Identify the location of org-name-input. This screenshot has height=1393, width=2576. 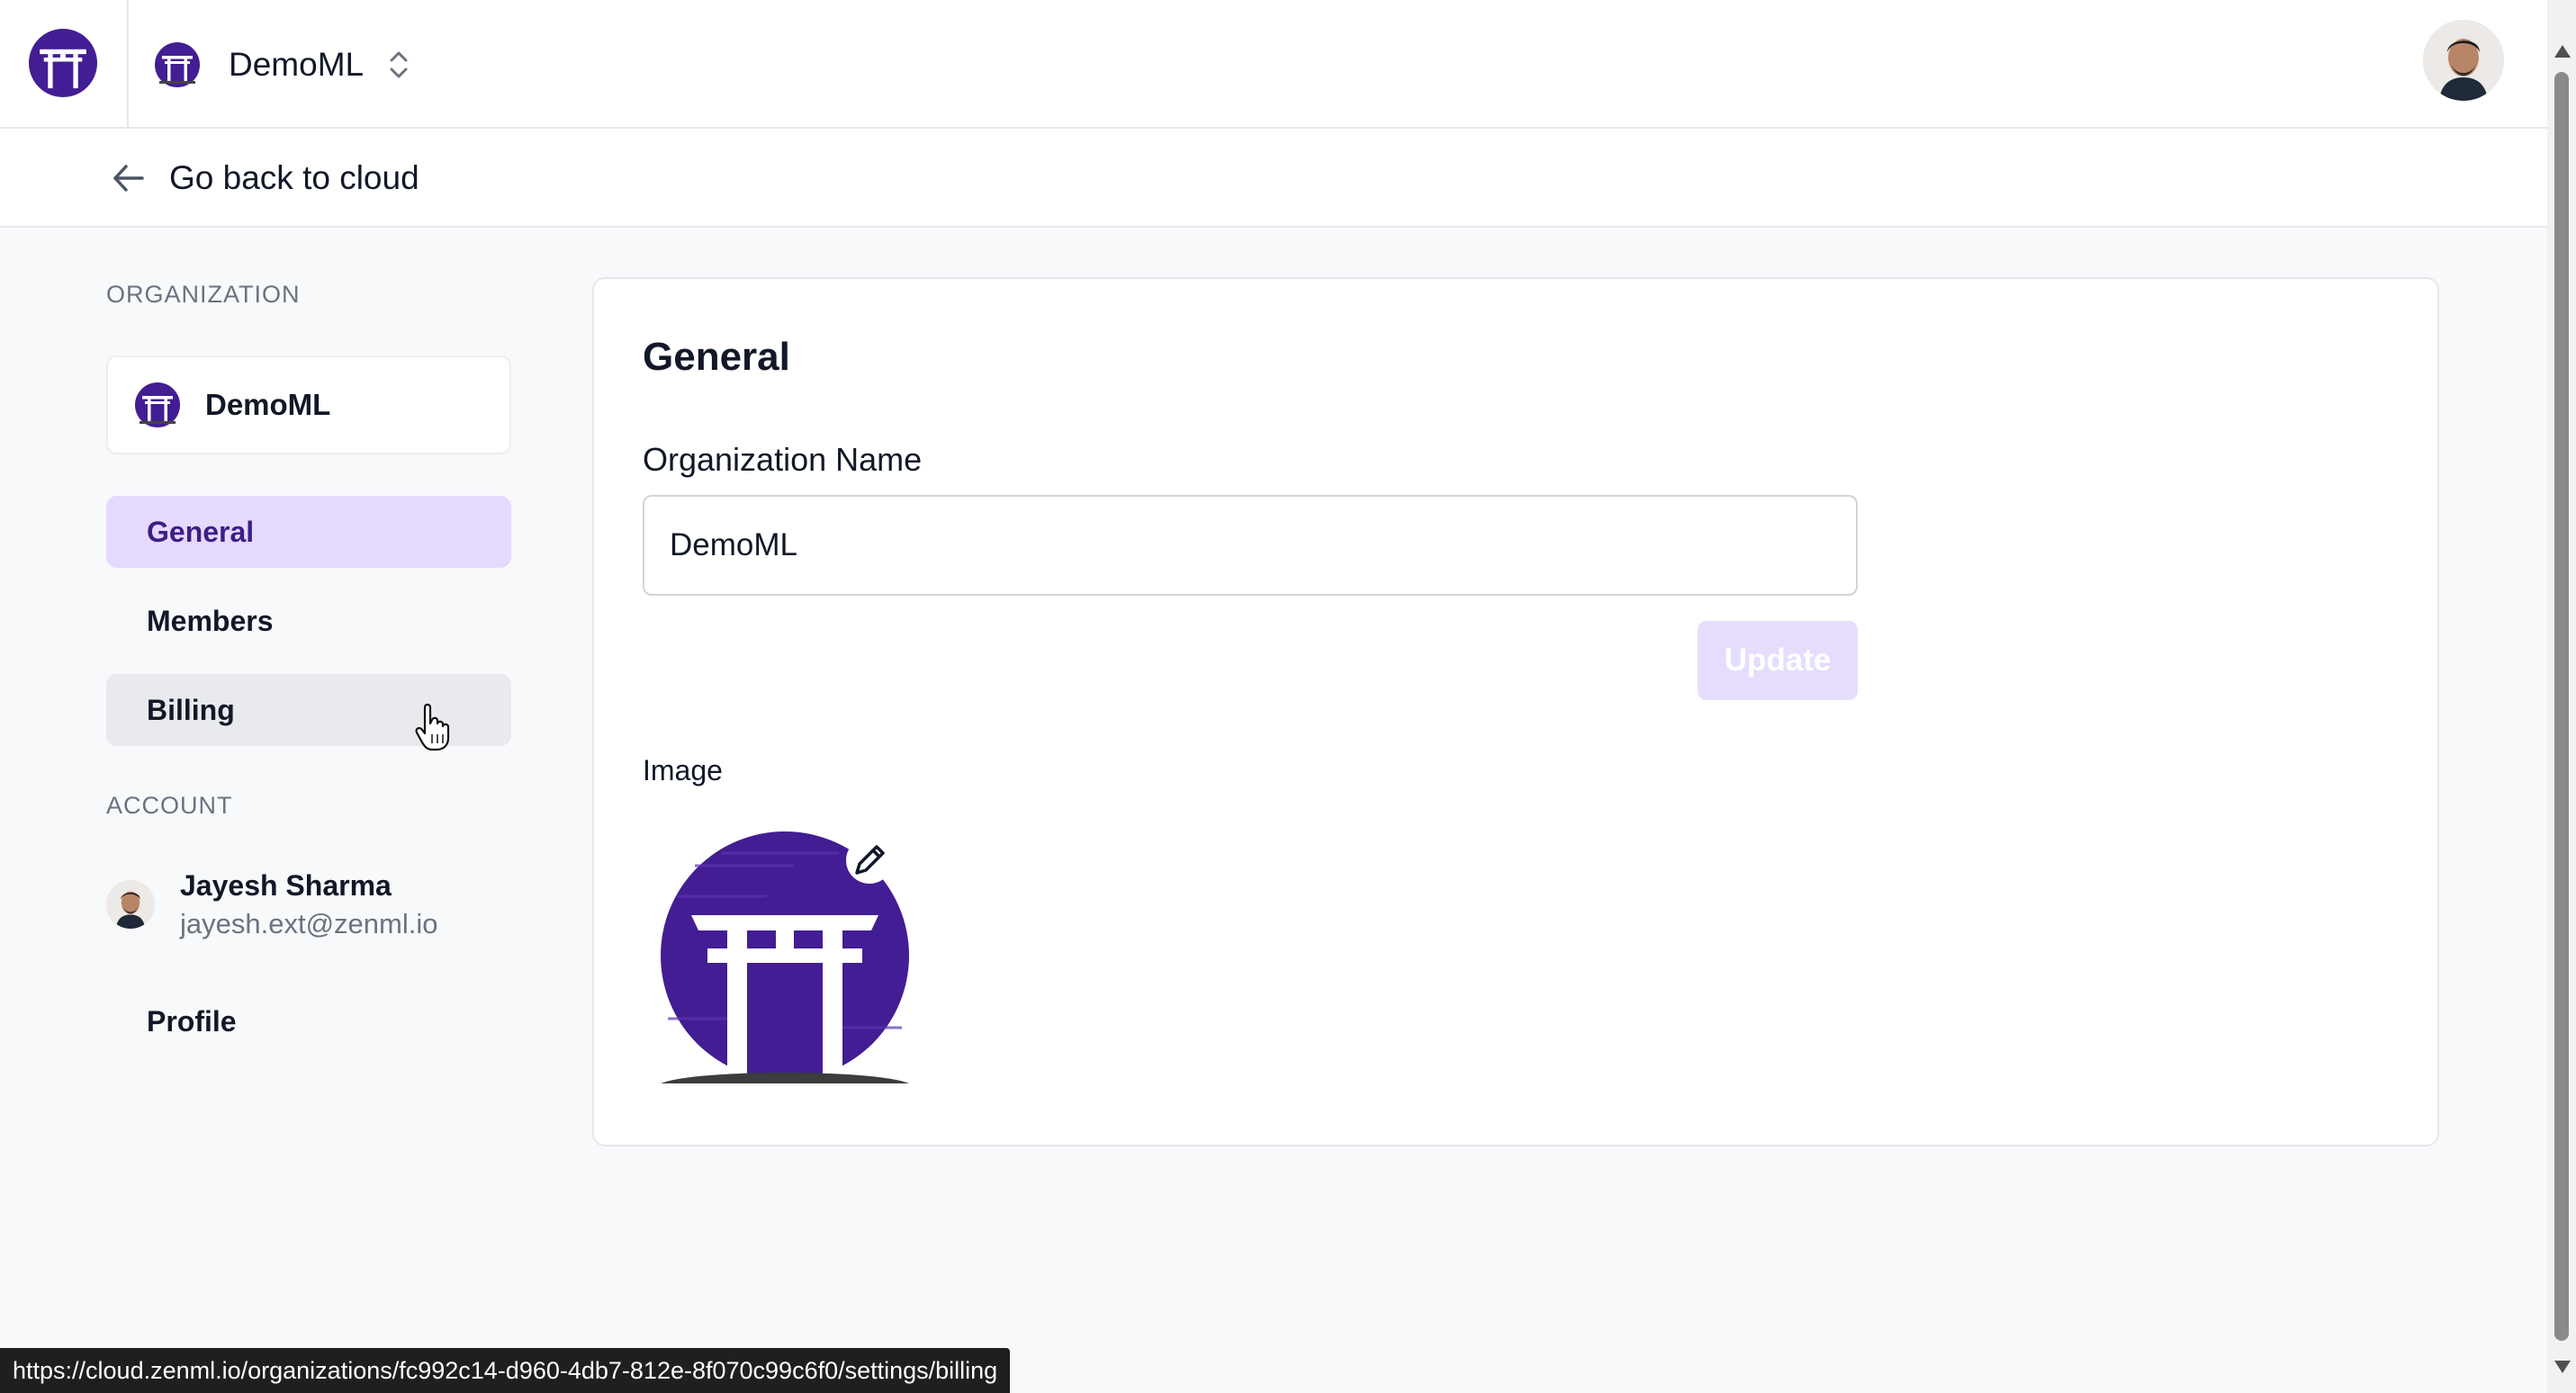
(1250, 545).